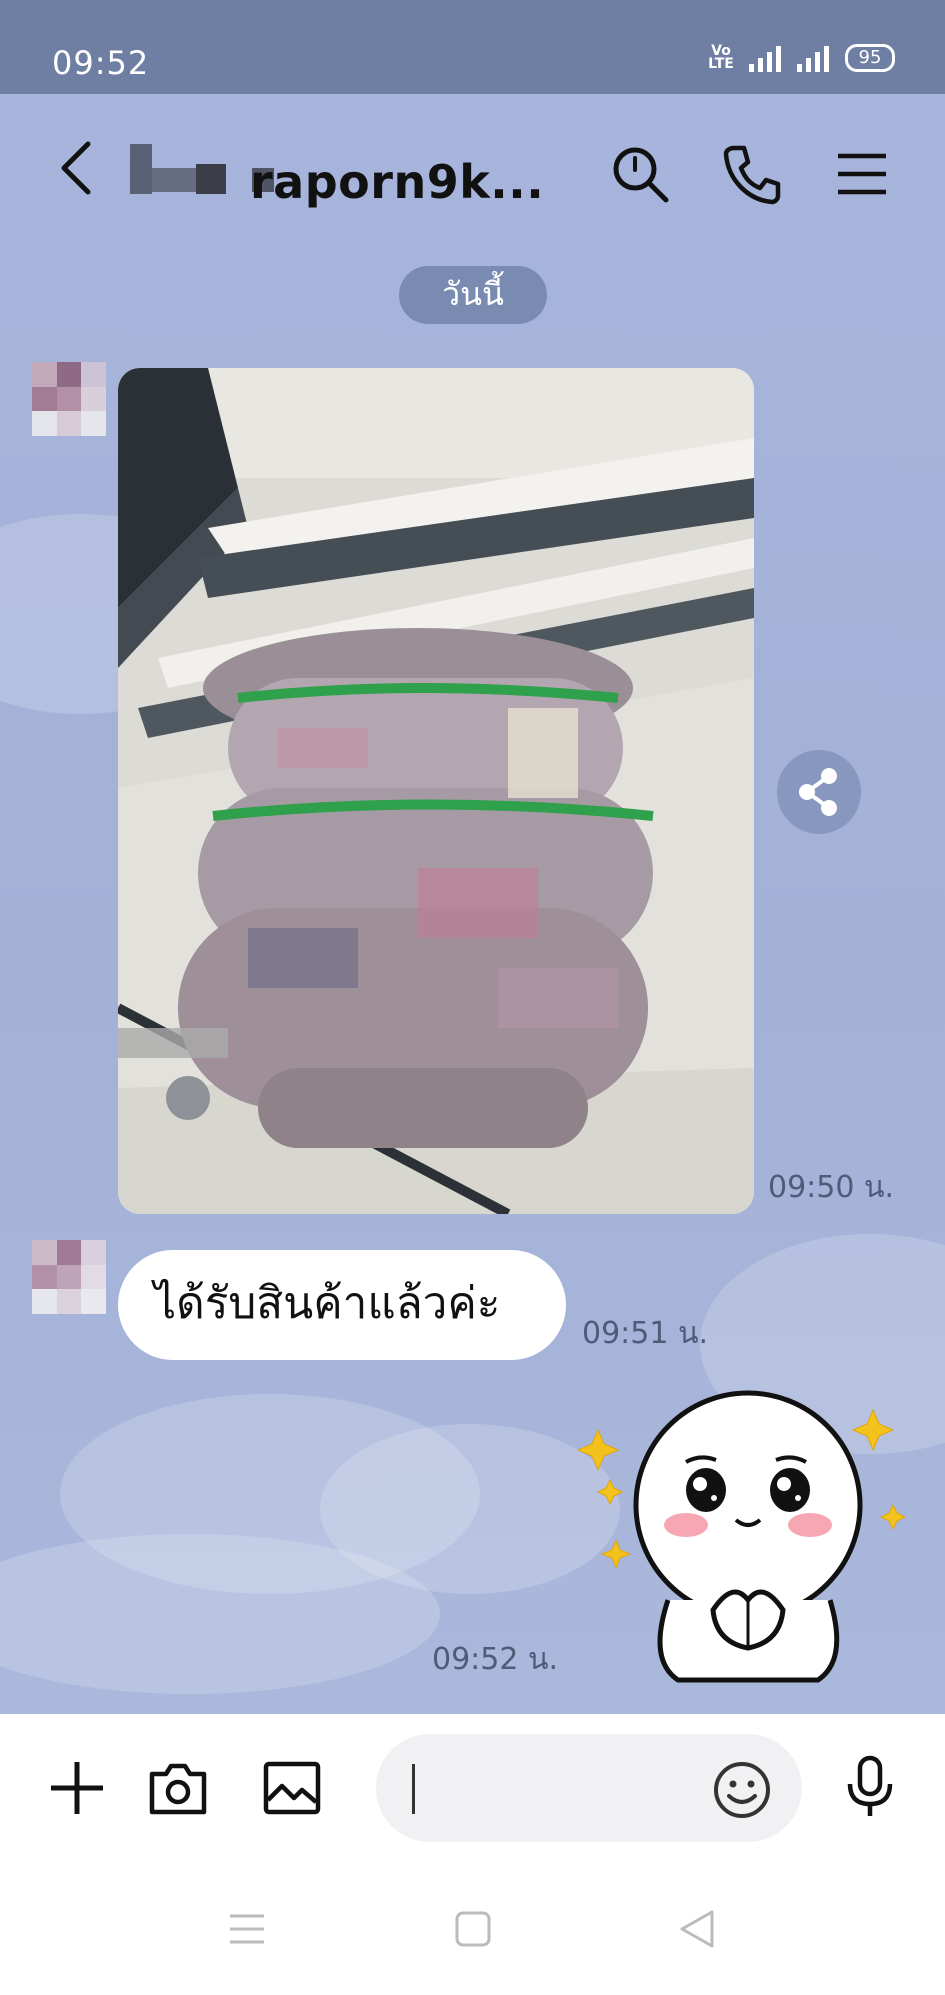 The width and height of the screenshot is (945, 1995). I want to click on battery-icon: 95, so click(870, 58).